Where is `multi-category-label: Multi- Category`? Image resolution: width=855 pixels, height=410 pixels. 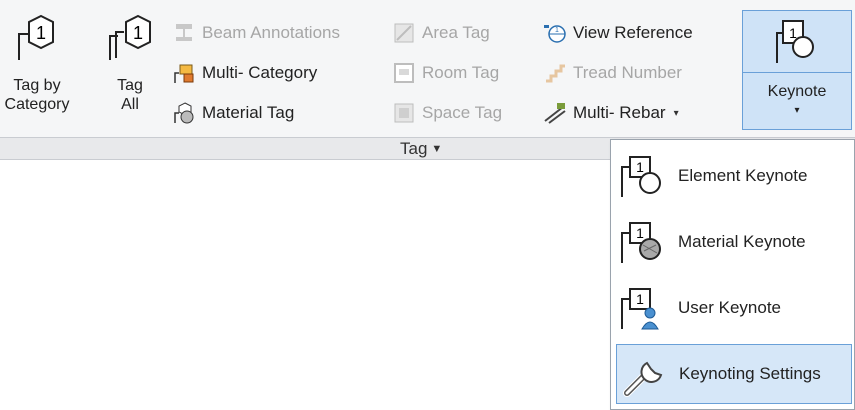
multi-category-label: Multi- Category is located at coordinates (260, 72).